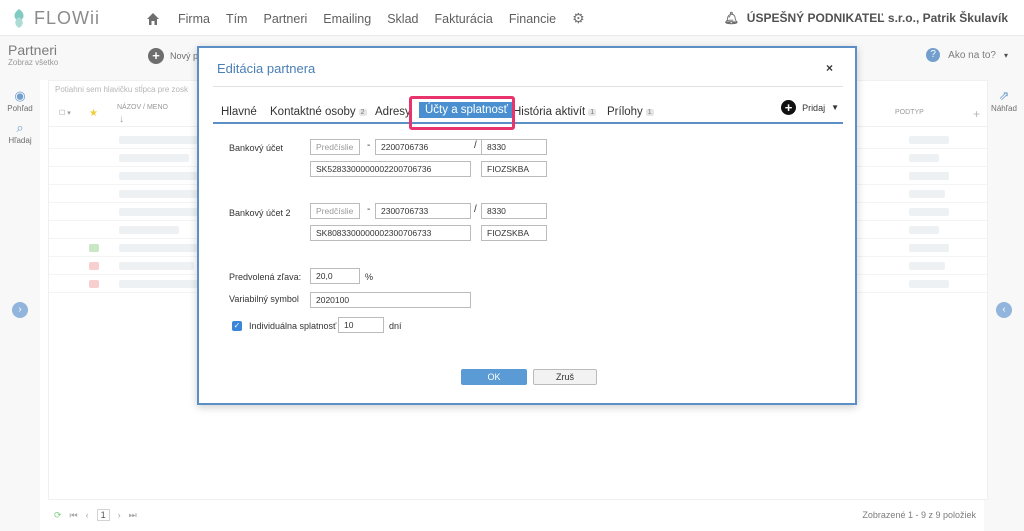  Describe the element at coordinates (265, 277) in the screenshot. I see `discount-label: Predvolená zľava:` at that location.